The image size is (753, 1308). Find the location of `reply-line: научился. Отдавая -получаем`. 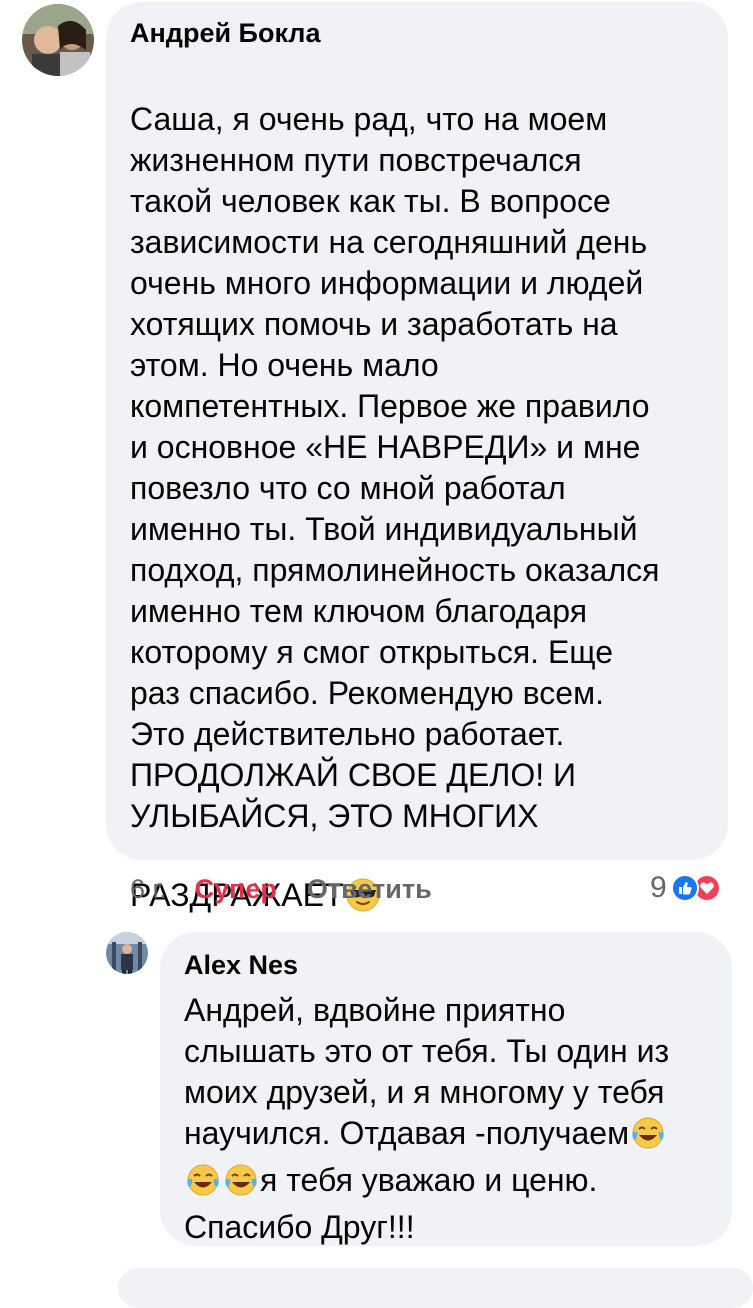

reply-line: научился. Отдавая -получаем is located at coordinates (458, 1136).